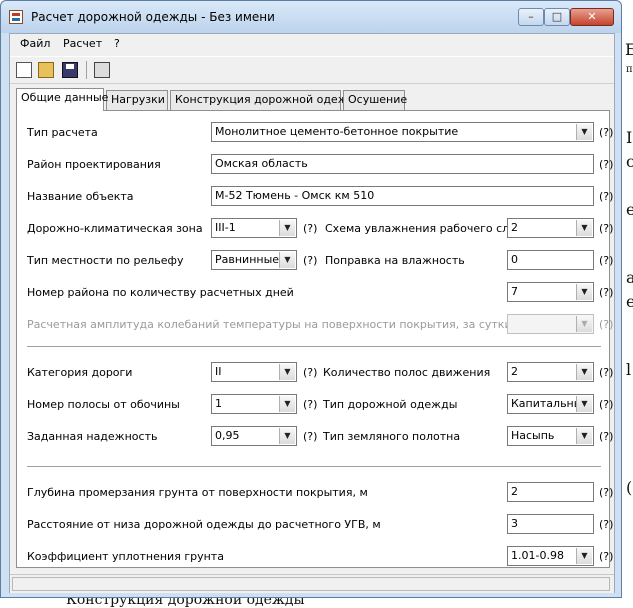 The width and height of the screenshot is (633, 608). What do you see at coordinates (514, 227) in the screenshot?
I see `moisture-scheme-value: 2` at bounding box center [514, 227].